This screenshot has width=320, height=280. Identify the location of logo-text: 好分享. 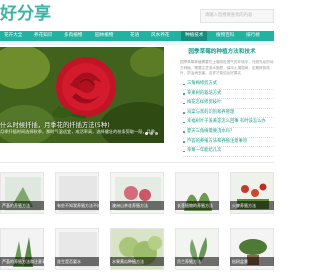
(25, 14).